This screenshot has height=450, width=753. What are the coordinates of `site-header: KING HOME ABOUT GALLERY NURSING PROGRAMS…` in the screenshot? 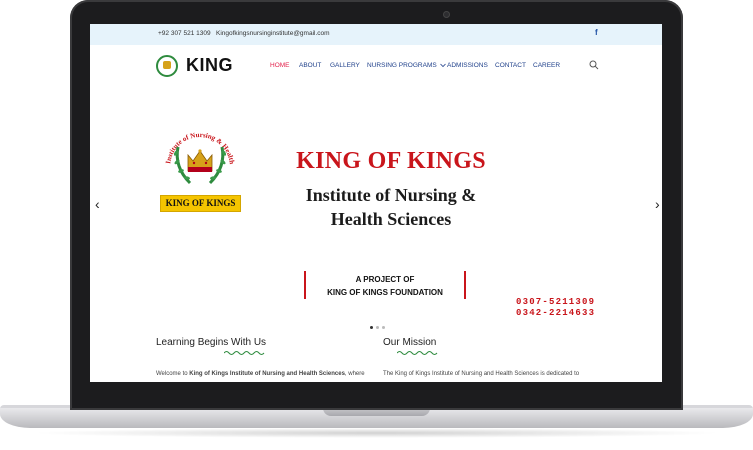 It's located at (376, 67).